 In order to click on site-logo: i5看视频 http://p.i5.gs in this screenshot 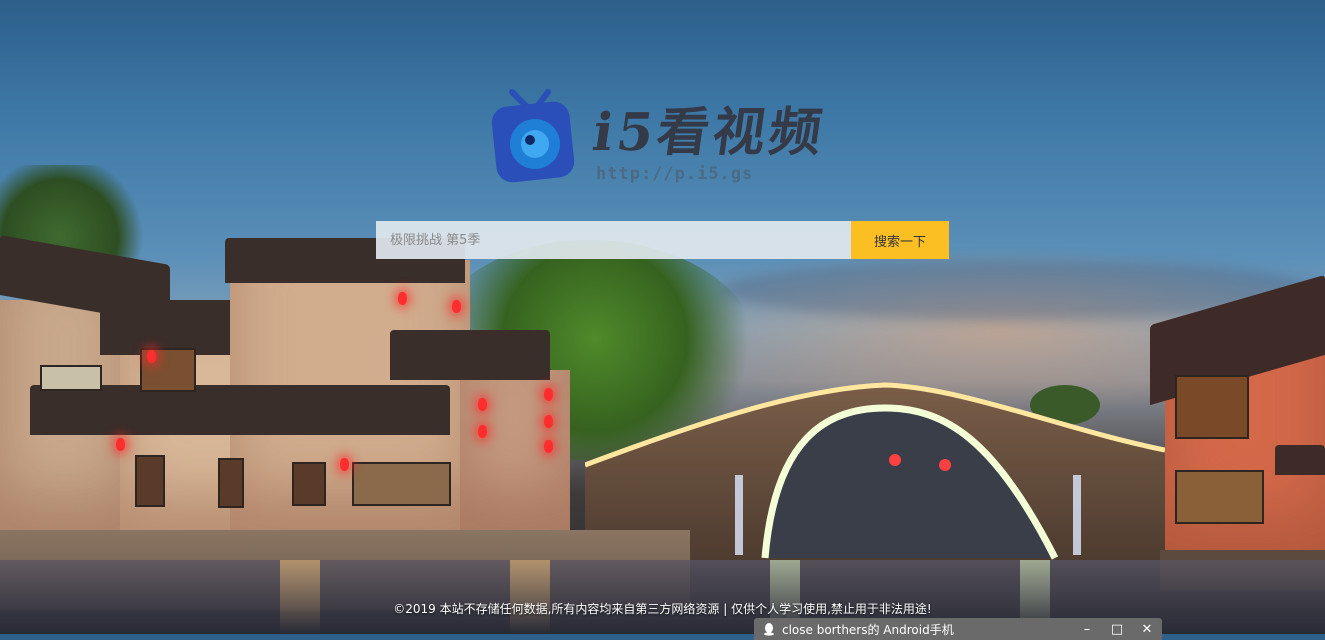, I will do `click(660, 138)`.